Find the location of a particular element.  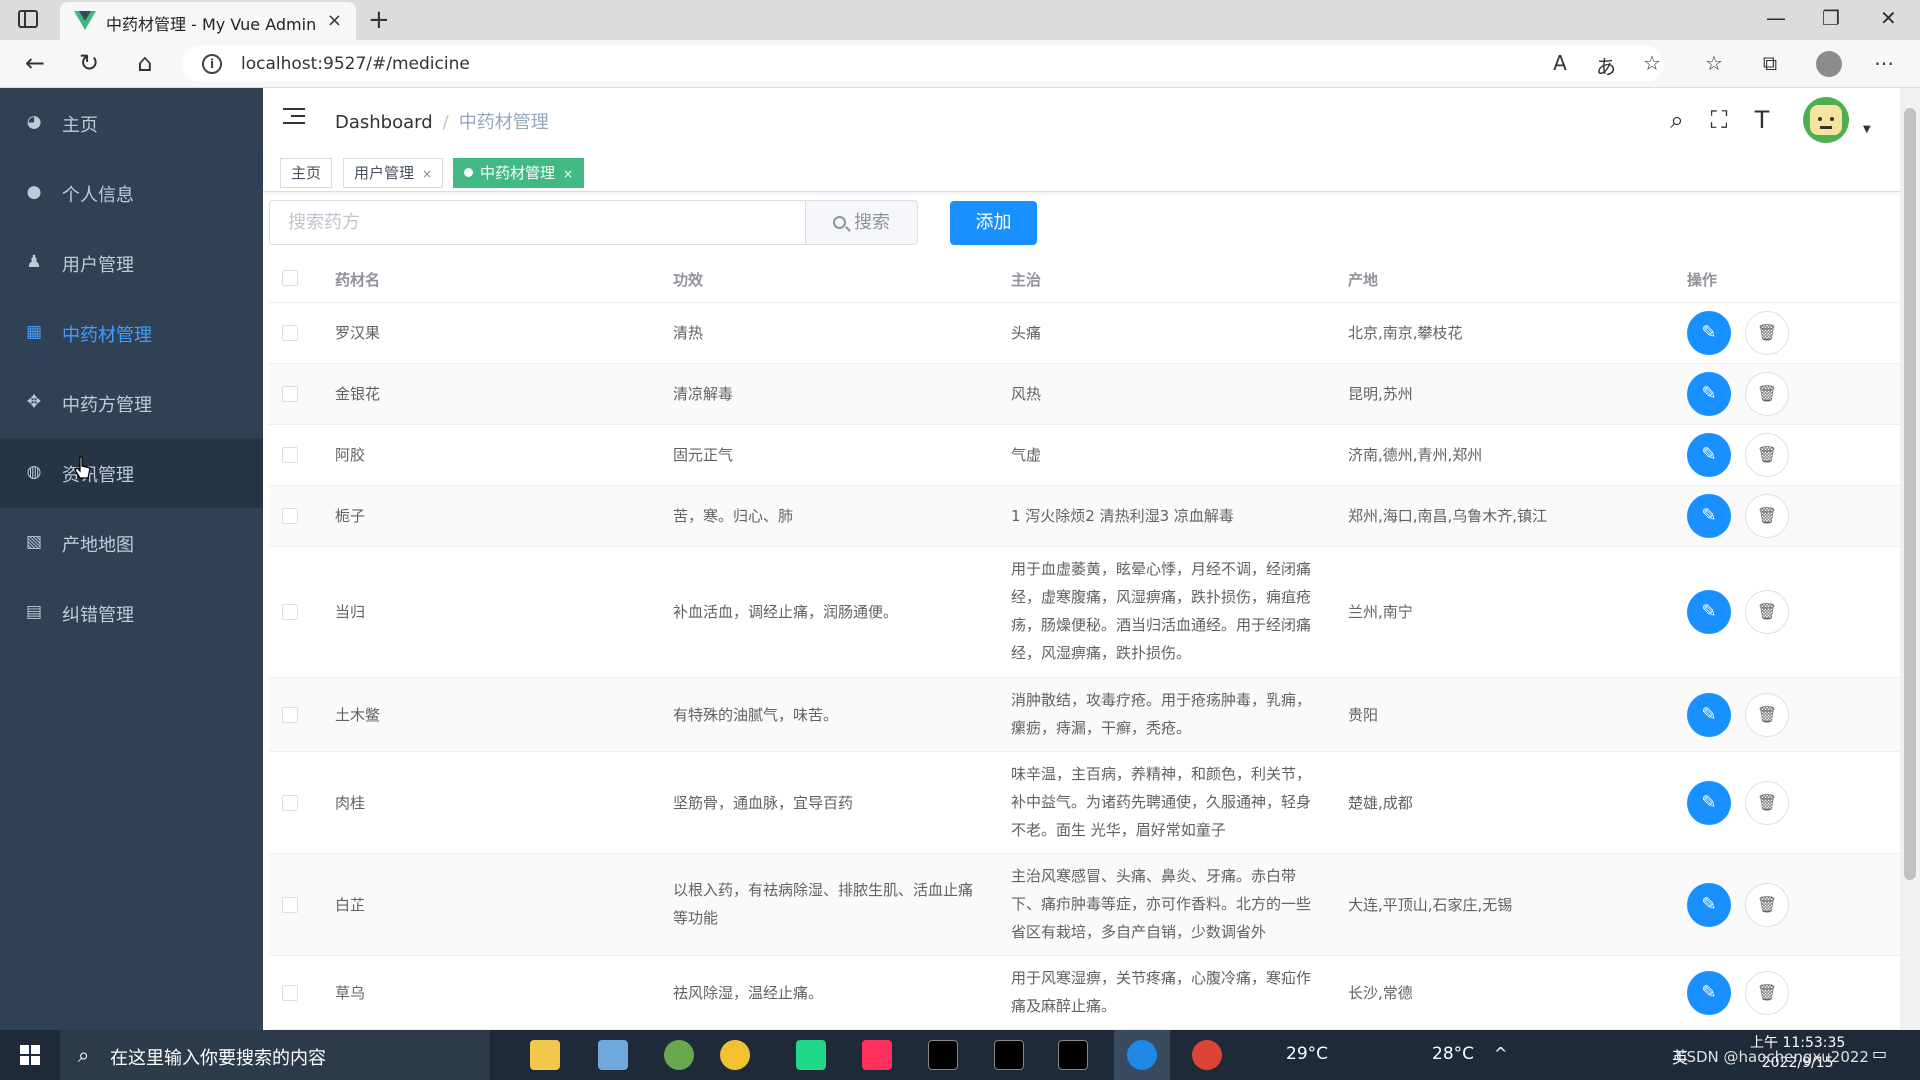

browser-tab: 中药材管理 - My Vue Admin × is located at coordinates (208, 21).